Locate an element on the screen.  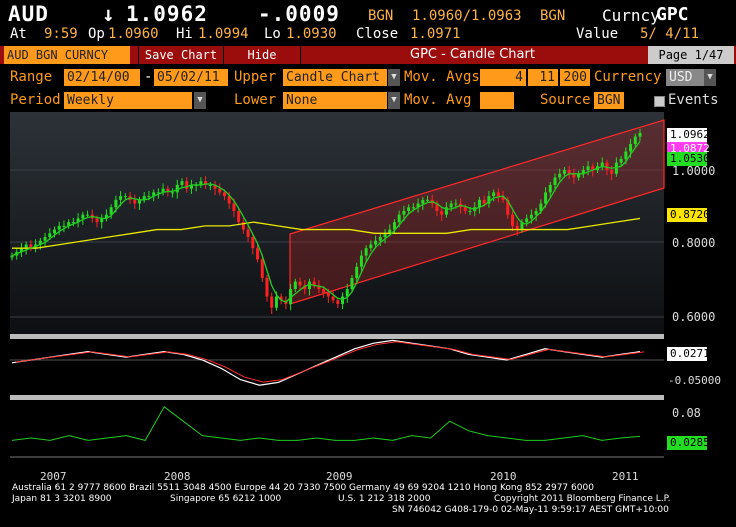
period-label: Period is located at coordinates (35, 100).